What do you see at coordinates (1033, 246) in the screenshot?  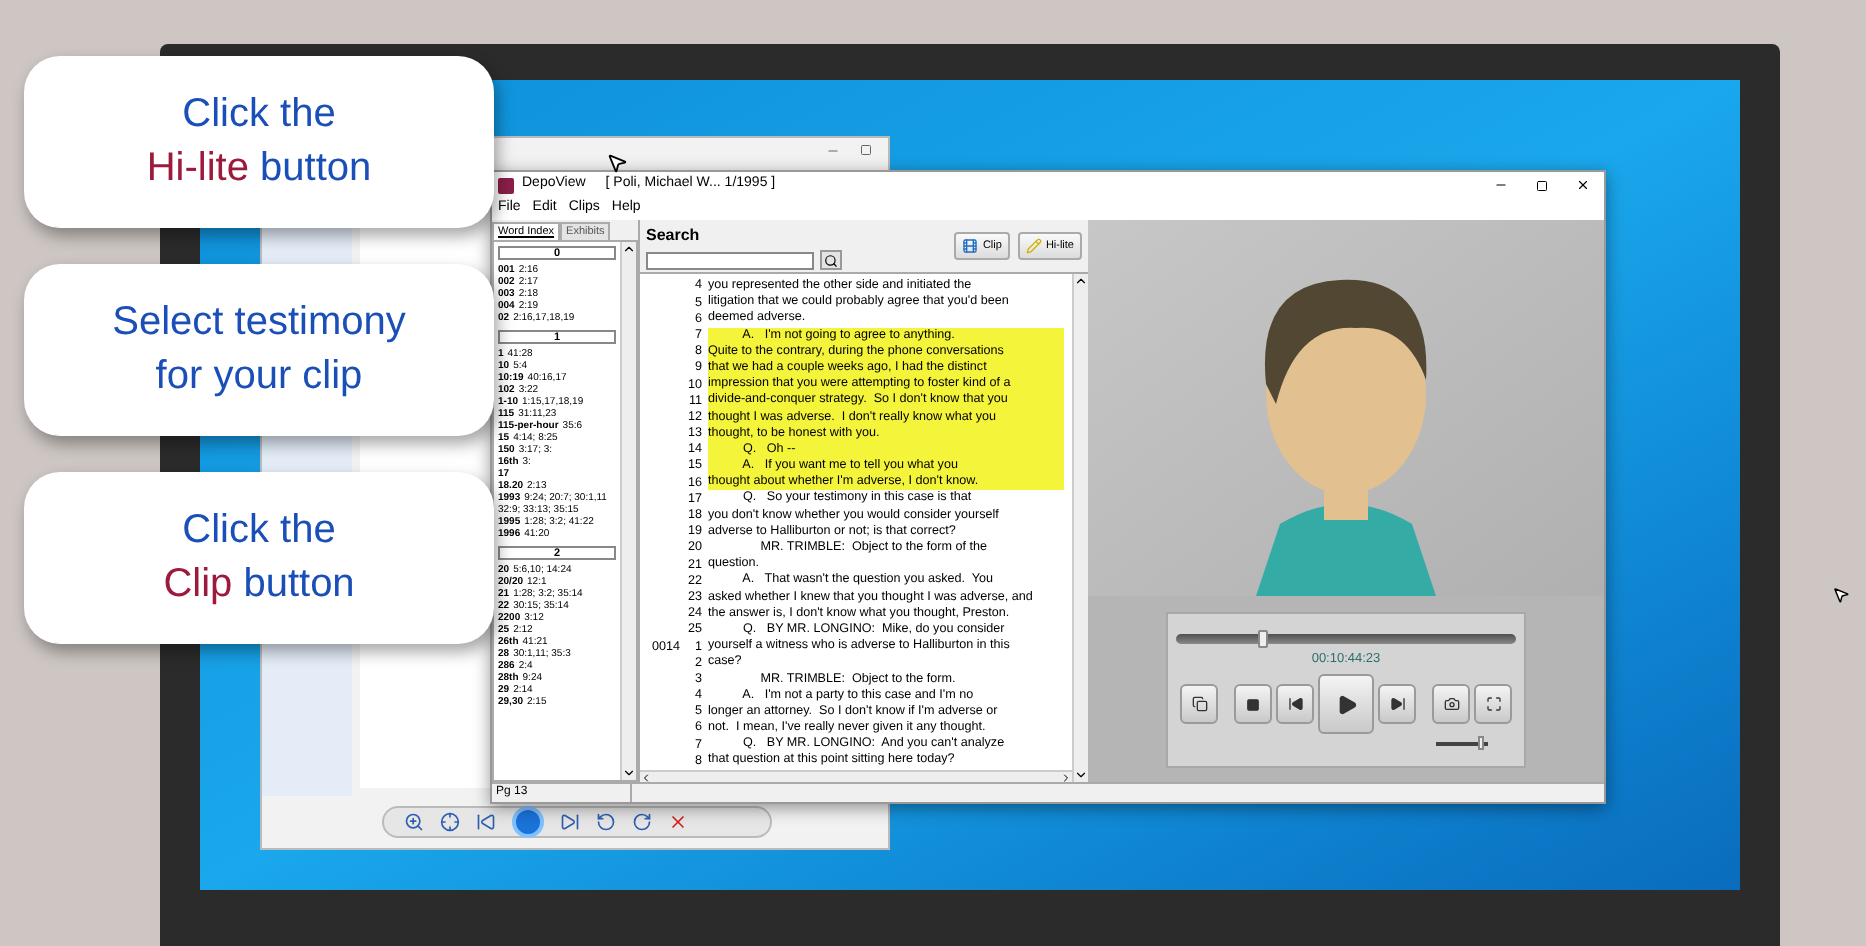 I see `pencil-icon` at bounding box center [1033, 246].